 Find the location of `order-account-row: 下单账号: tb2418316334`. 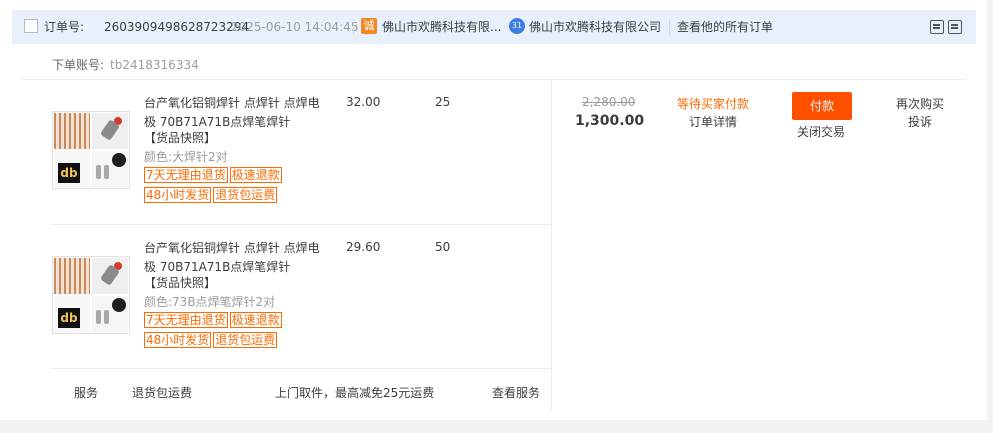

order-account-row: 下单账号: tb2418316334 is located at coordinates (125, 64).